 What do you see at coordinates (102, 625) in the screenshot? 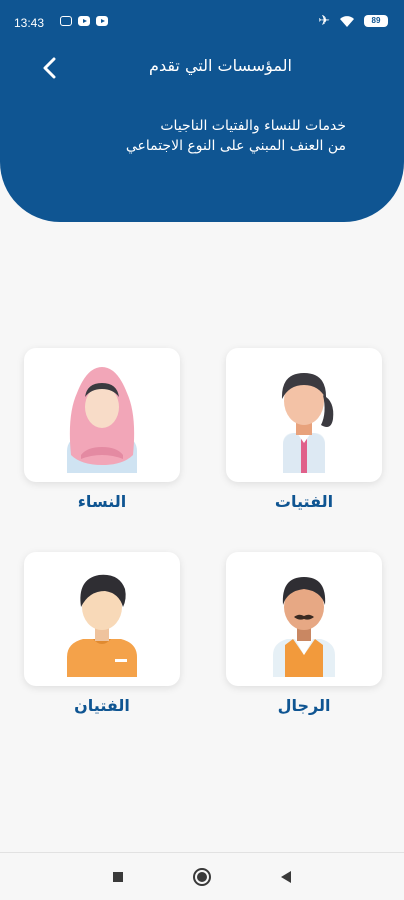
I see `boy-icon` at bounding box center [102, 625].